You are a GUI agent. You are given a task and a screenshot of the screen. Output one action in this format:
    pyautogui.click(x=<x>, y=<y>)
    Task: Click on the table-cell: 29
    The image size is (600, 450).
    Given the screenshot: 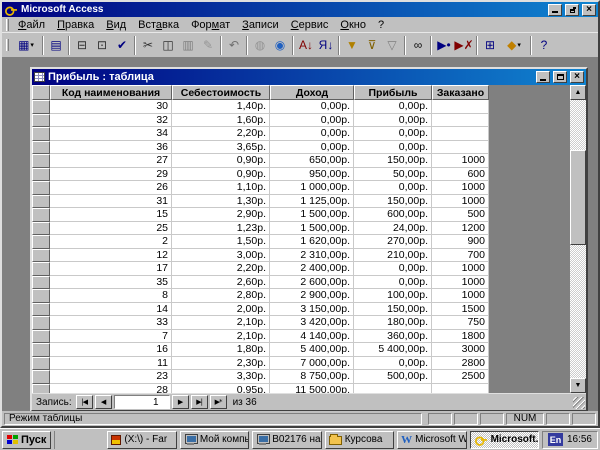 What is the action you would take?
    pyautogui.click(x=111, y=174)
    